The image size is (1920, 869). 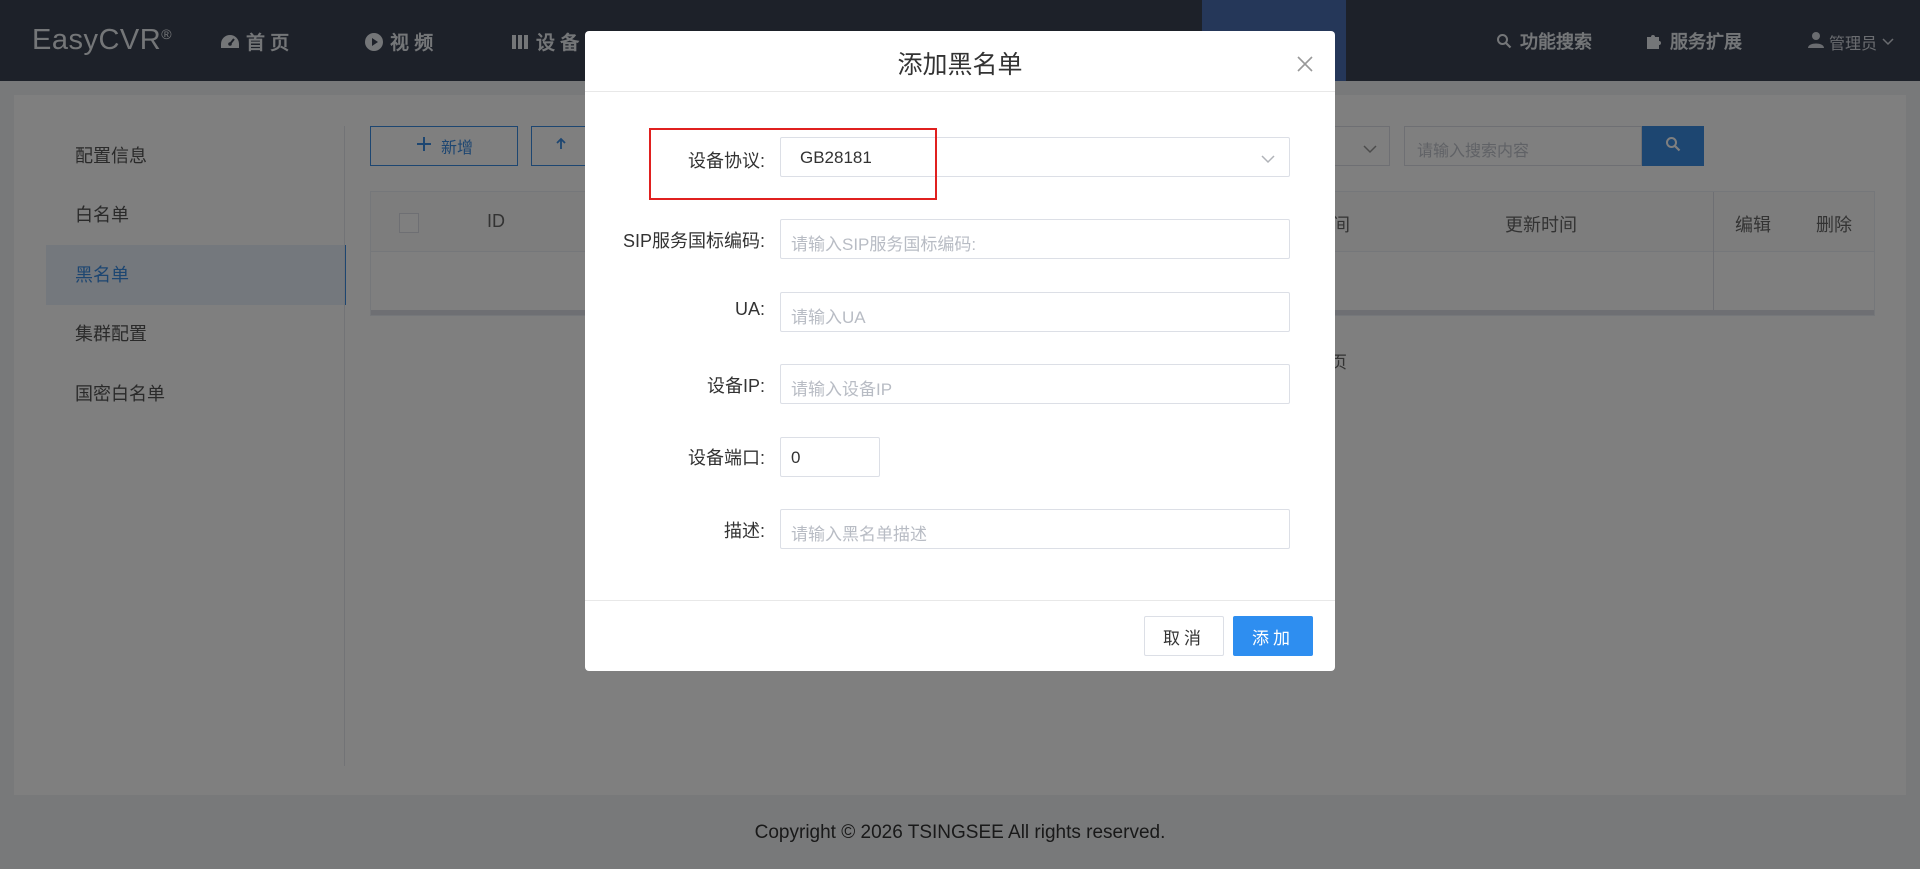 I want to click on close-icon, so click(x=1305, y=64).